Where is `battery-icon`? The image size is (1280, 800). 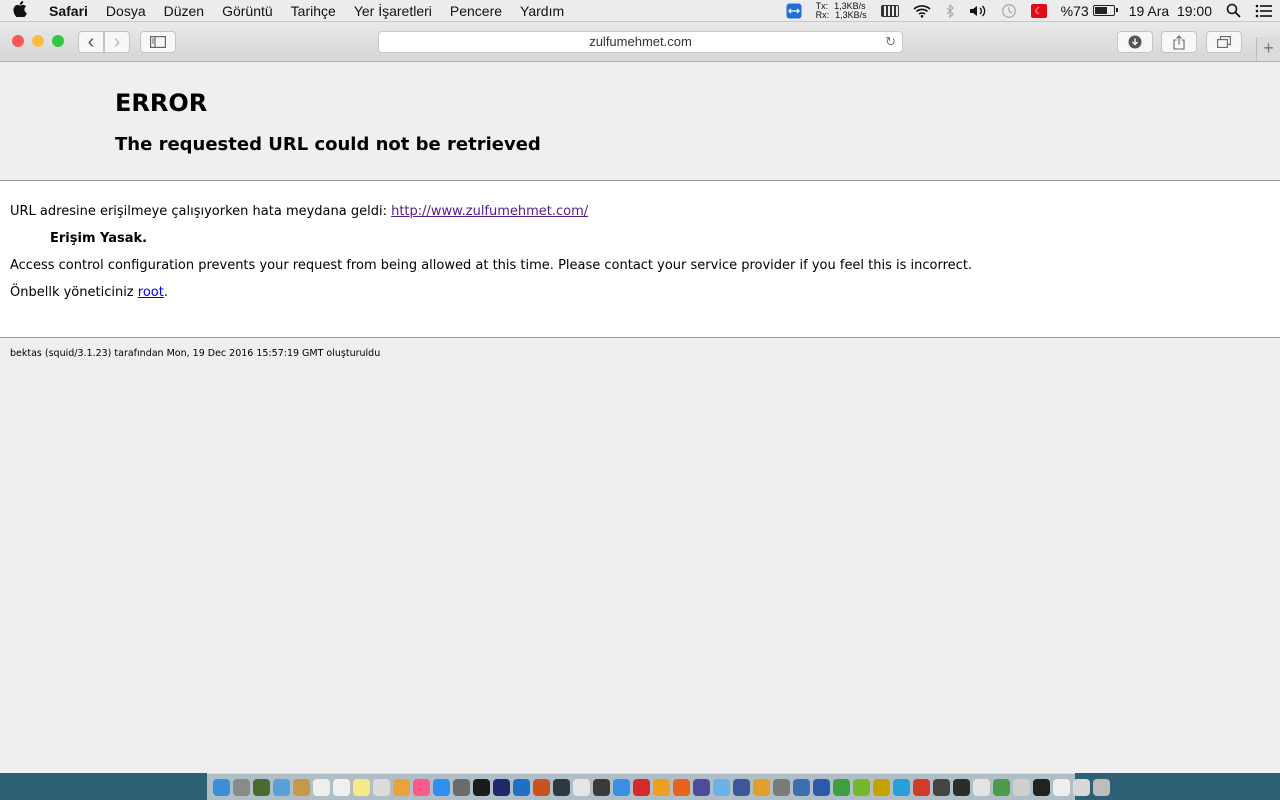
battery-icon is located at coordinates (1105, 10).